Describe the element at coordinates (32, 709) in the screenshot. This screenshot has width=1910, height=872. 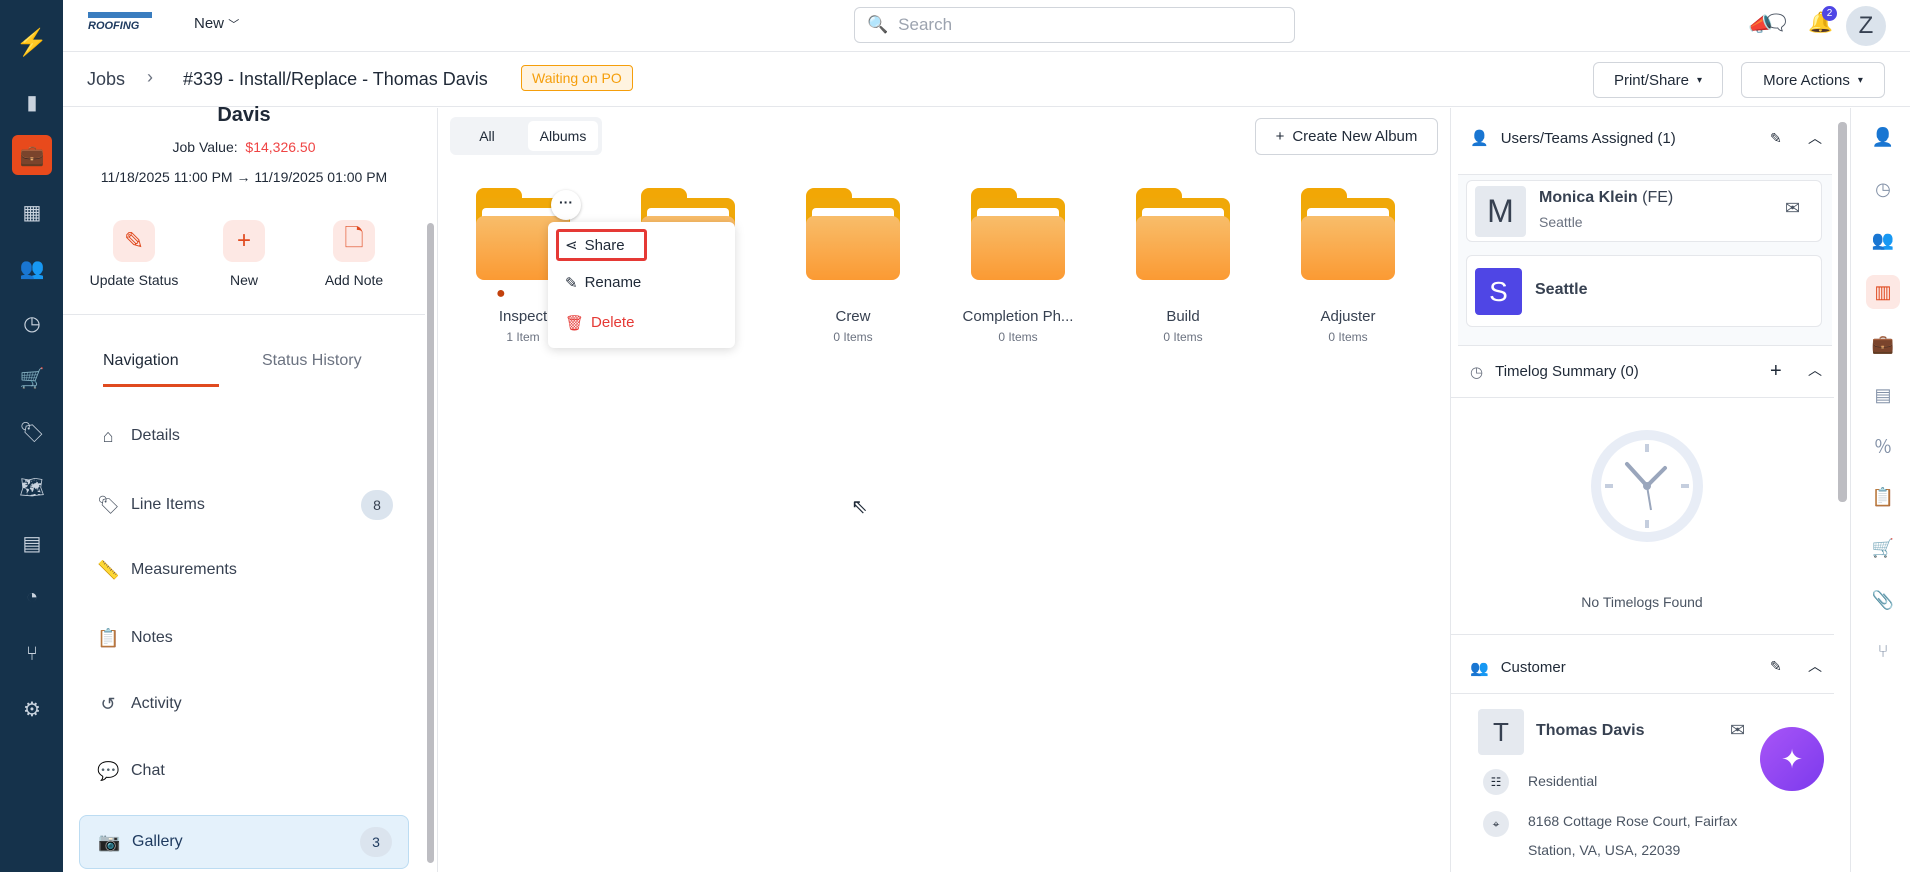
I see `settings-icon: ⚙` at that location.